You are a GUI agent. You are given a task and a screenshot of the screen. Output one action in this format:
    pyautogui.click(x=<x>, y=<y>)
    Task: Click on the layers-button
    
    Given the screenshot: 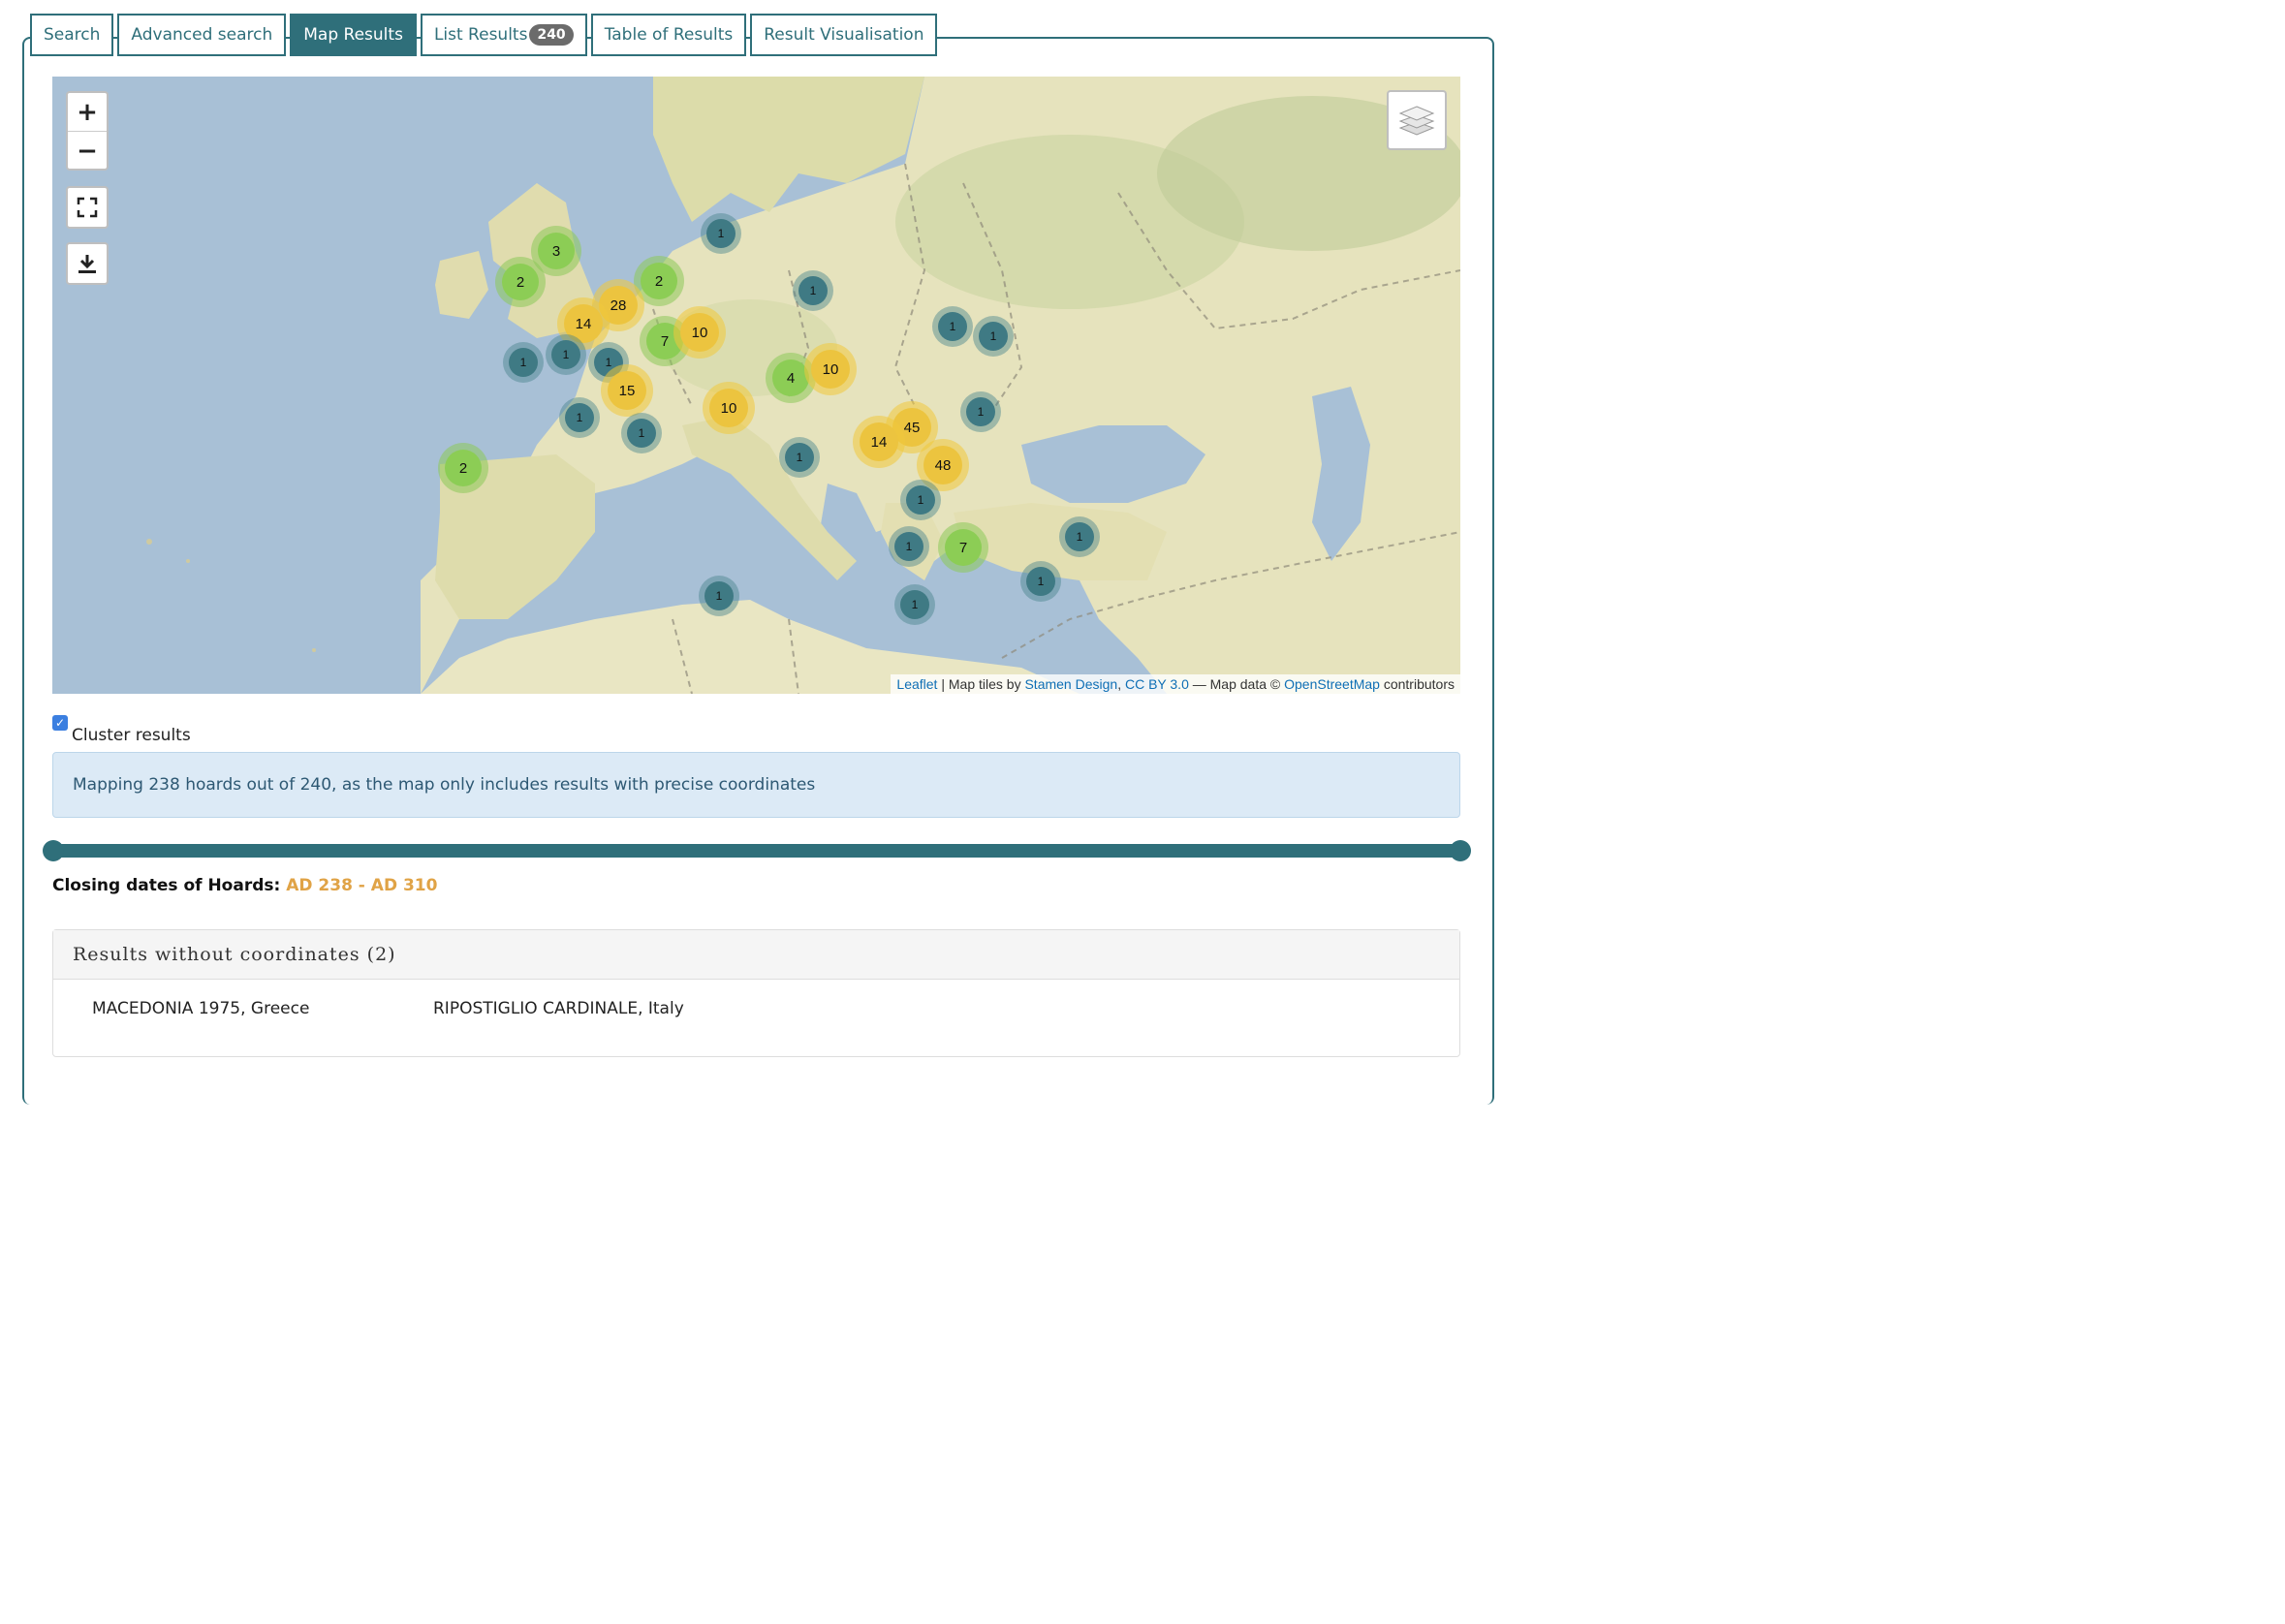 What is the action you would take?
    pyautogui.click(x=1417, y=120)
    